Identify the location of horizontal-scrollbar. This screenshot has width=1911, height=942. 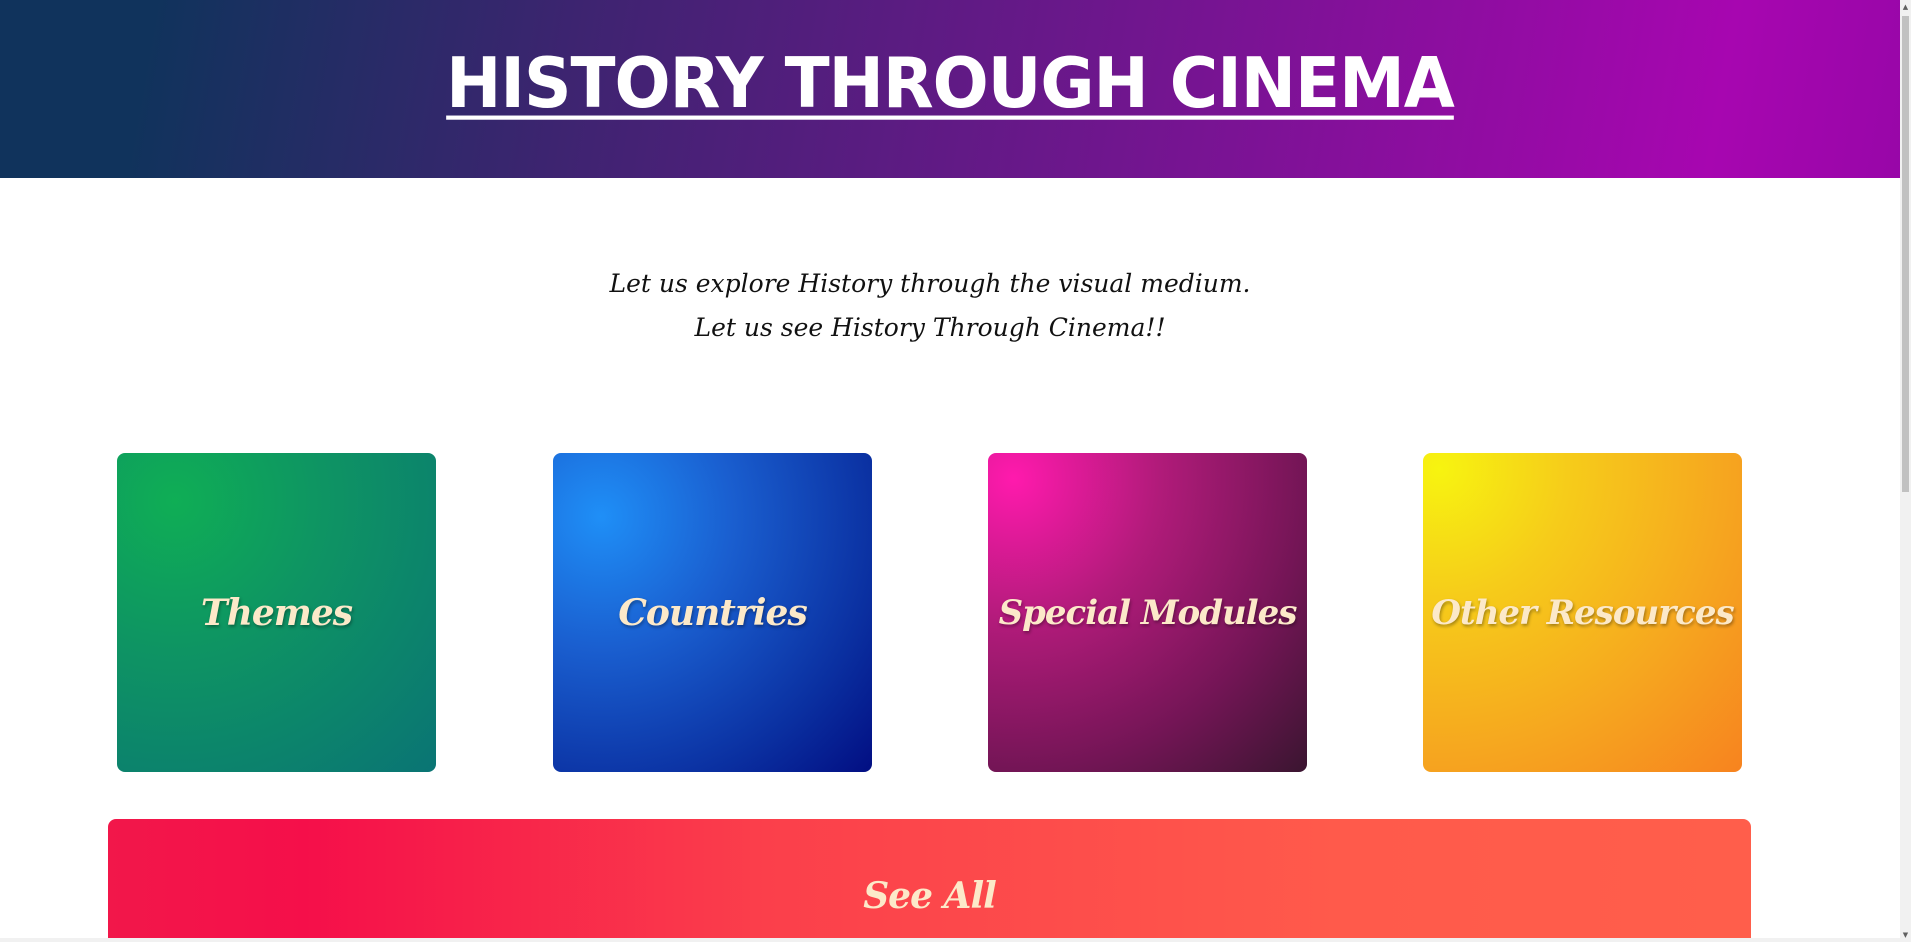
(950, 940).